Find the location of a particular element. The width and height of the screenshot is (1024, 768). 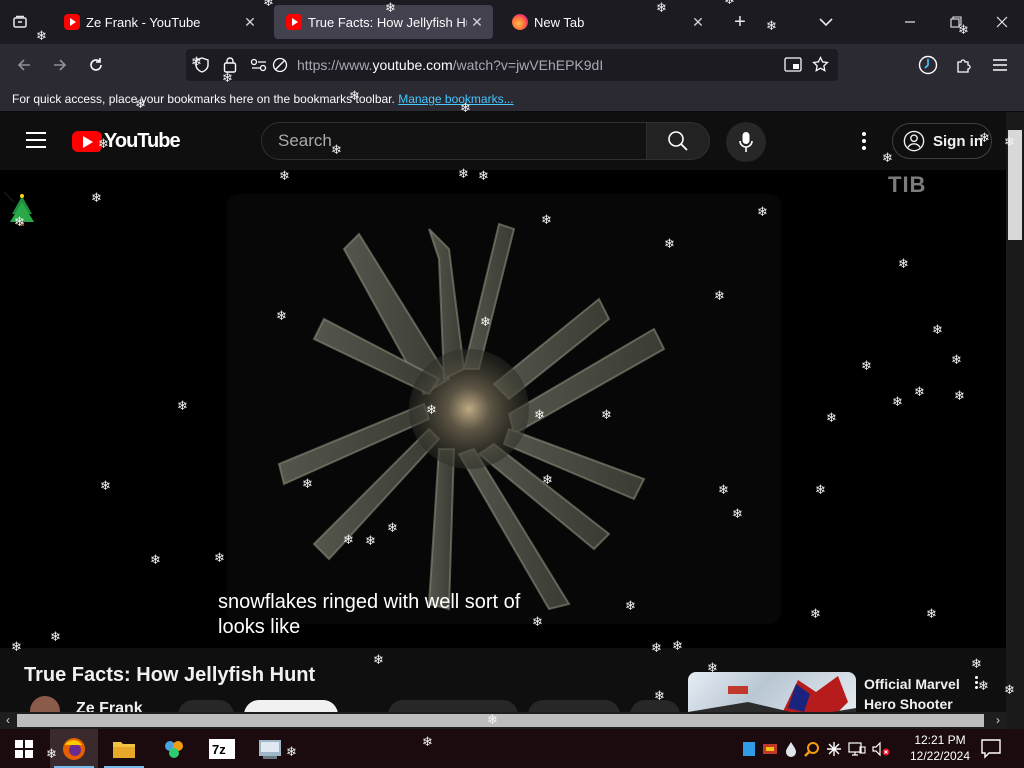

firefox-icon is located at coordinates (74, 748).